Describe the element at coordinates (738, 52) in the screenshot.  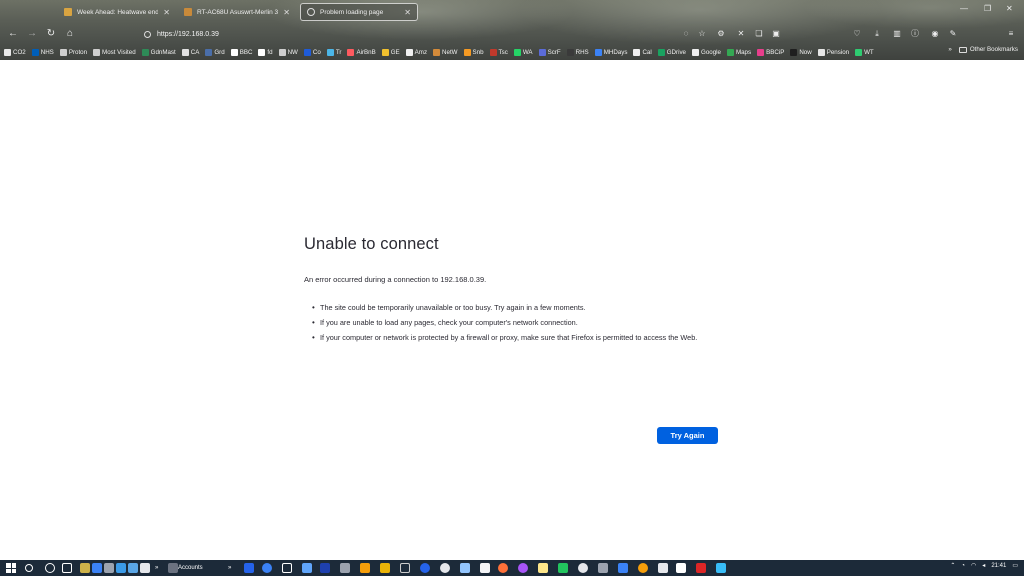
I see `bookmark-item: Maps` at that location.